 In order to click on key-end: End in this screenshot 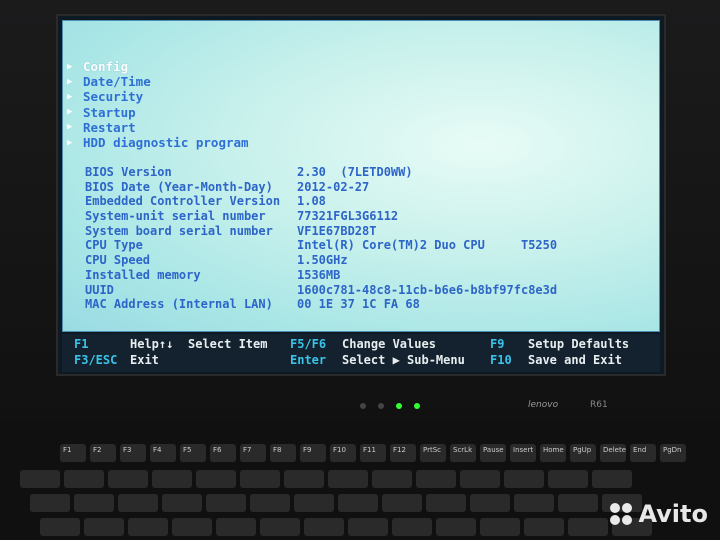, I will do `click(643, 453)`.